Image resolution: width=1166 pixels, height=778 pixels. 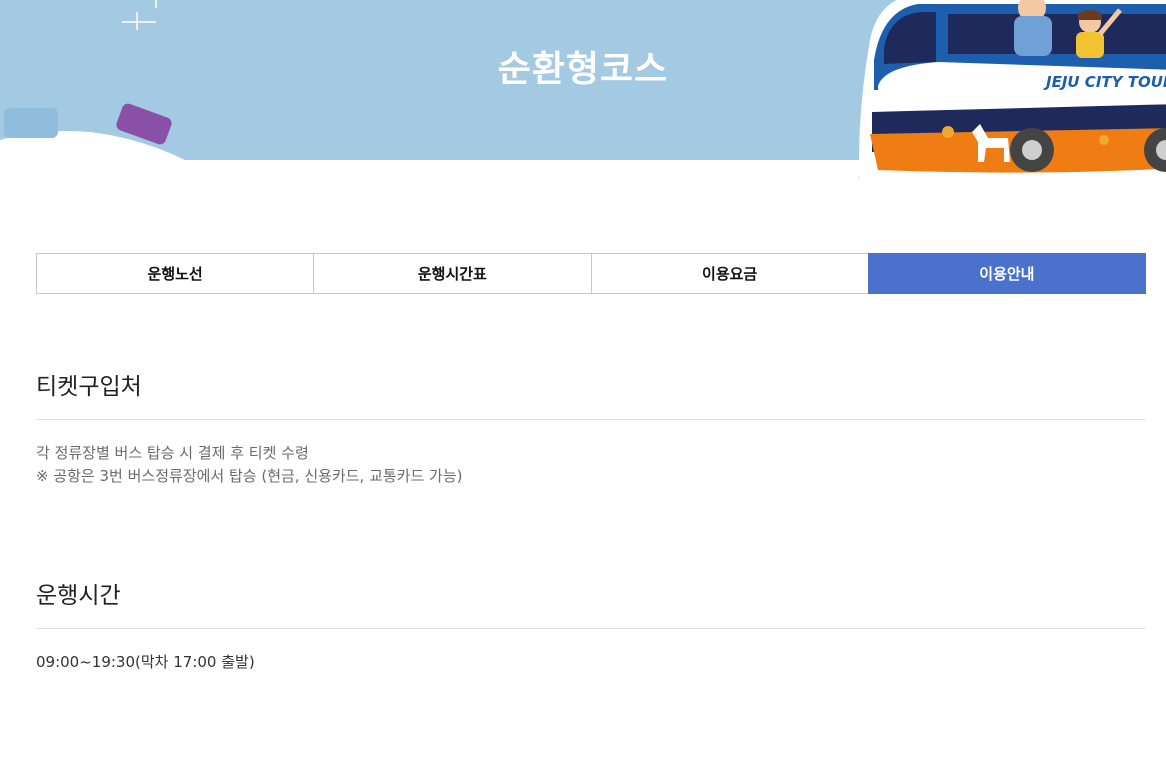 What do you see at coordinates (89, 387) in the screenshot?
I see `ticket-heading: 티켓구입처` at bounding box center [89, 387].